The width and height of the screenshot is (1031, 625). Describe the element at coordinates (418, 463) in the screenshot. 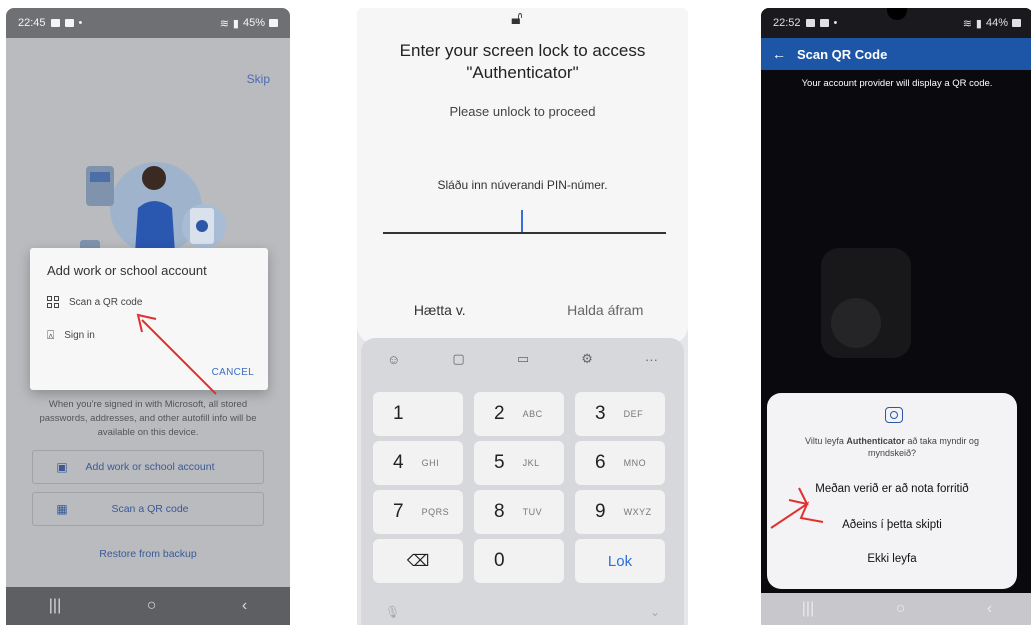

I see `key-4: 4 GHI` at that location.